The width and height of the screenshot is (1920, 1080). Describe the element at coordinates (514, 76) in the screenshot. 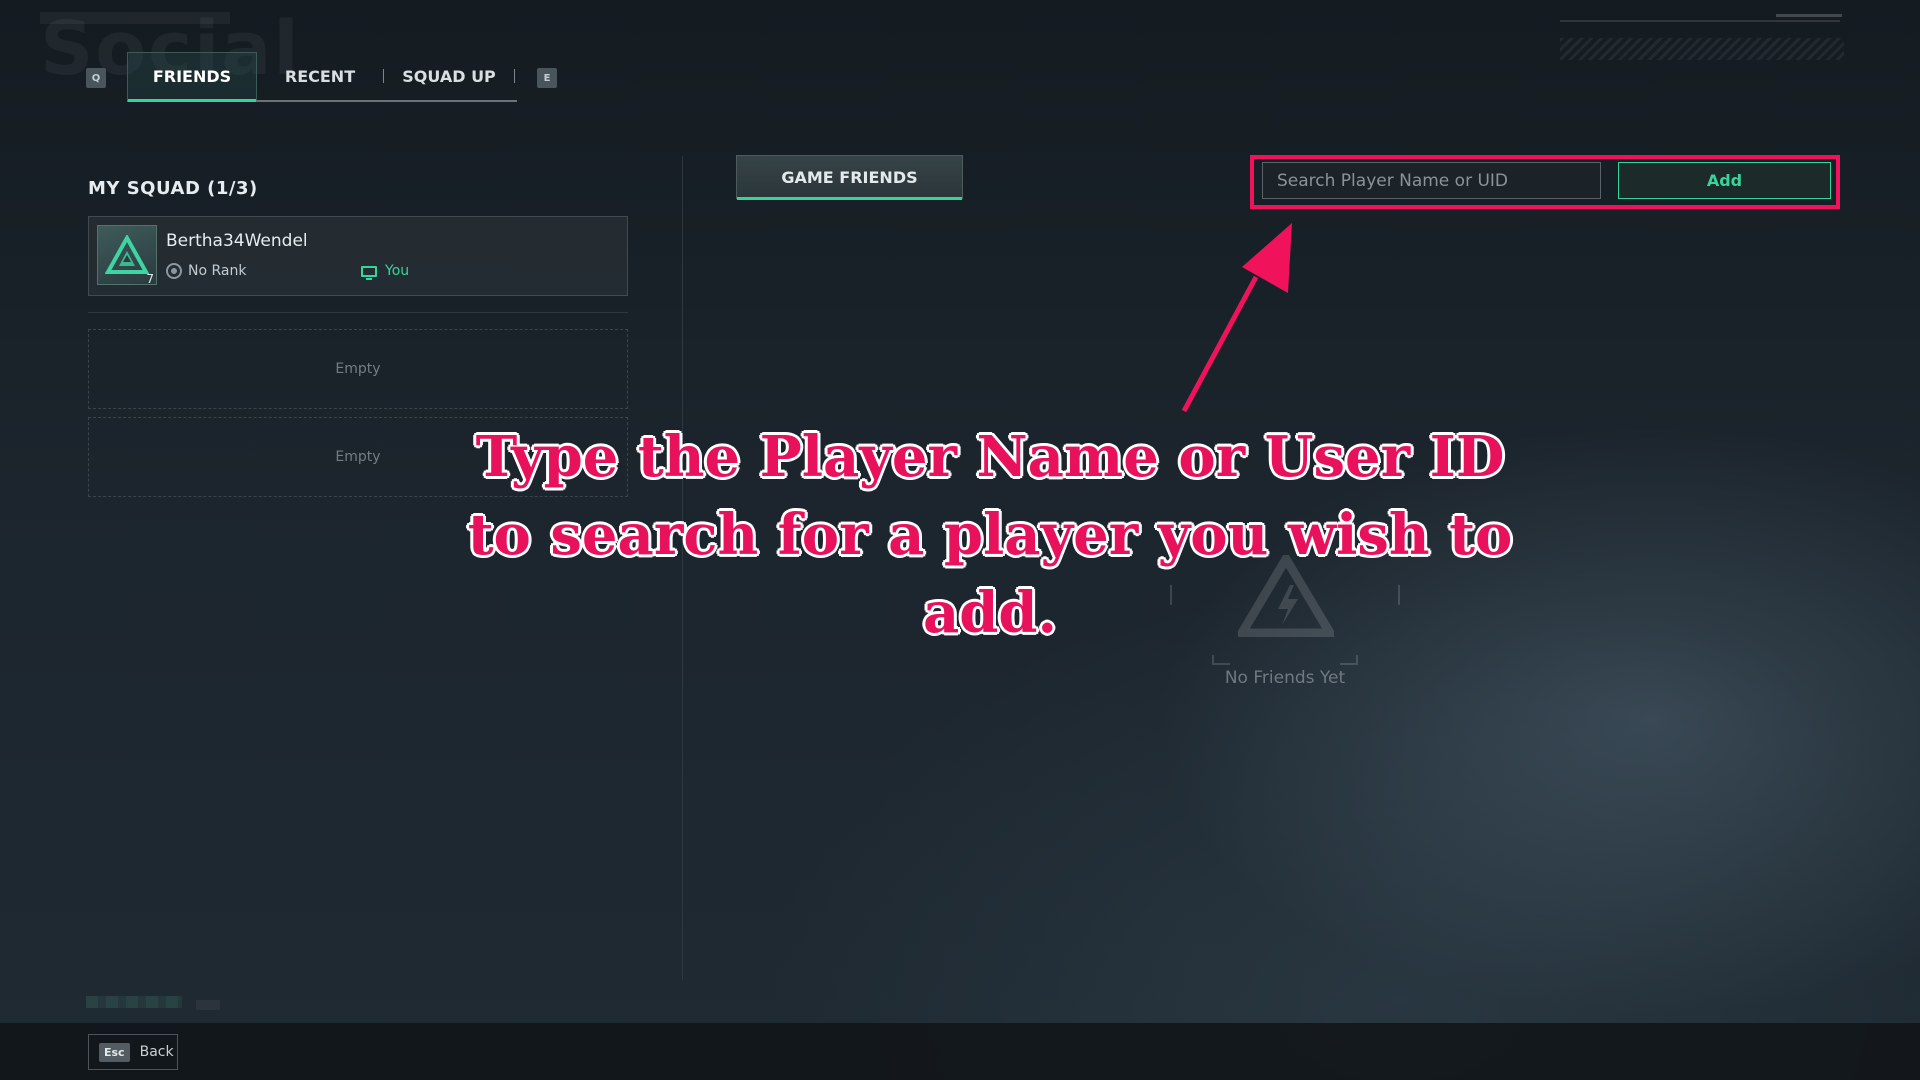

I see `tab-separator` at that location.